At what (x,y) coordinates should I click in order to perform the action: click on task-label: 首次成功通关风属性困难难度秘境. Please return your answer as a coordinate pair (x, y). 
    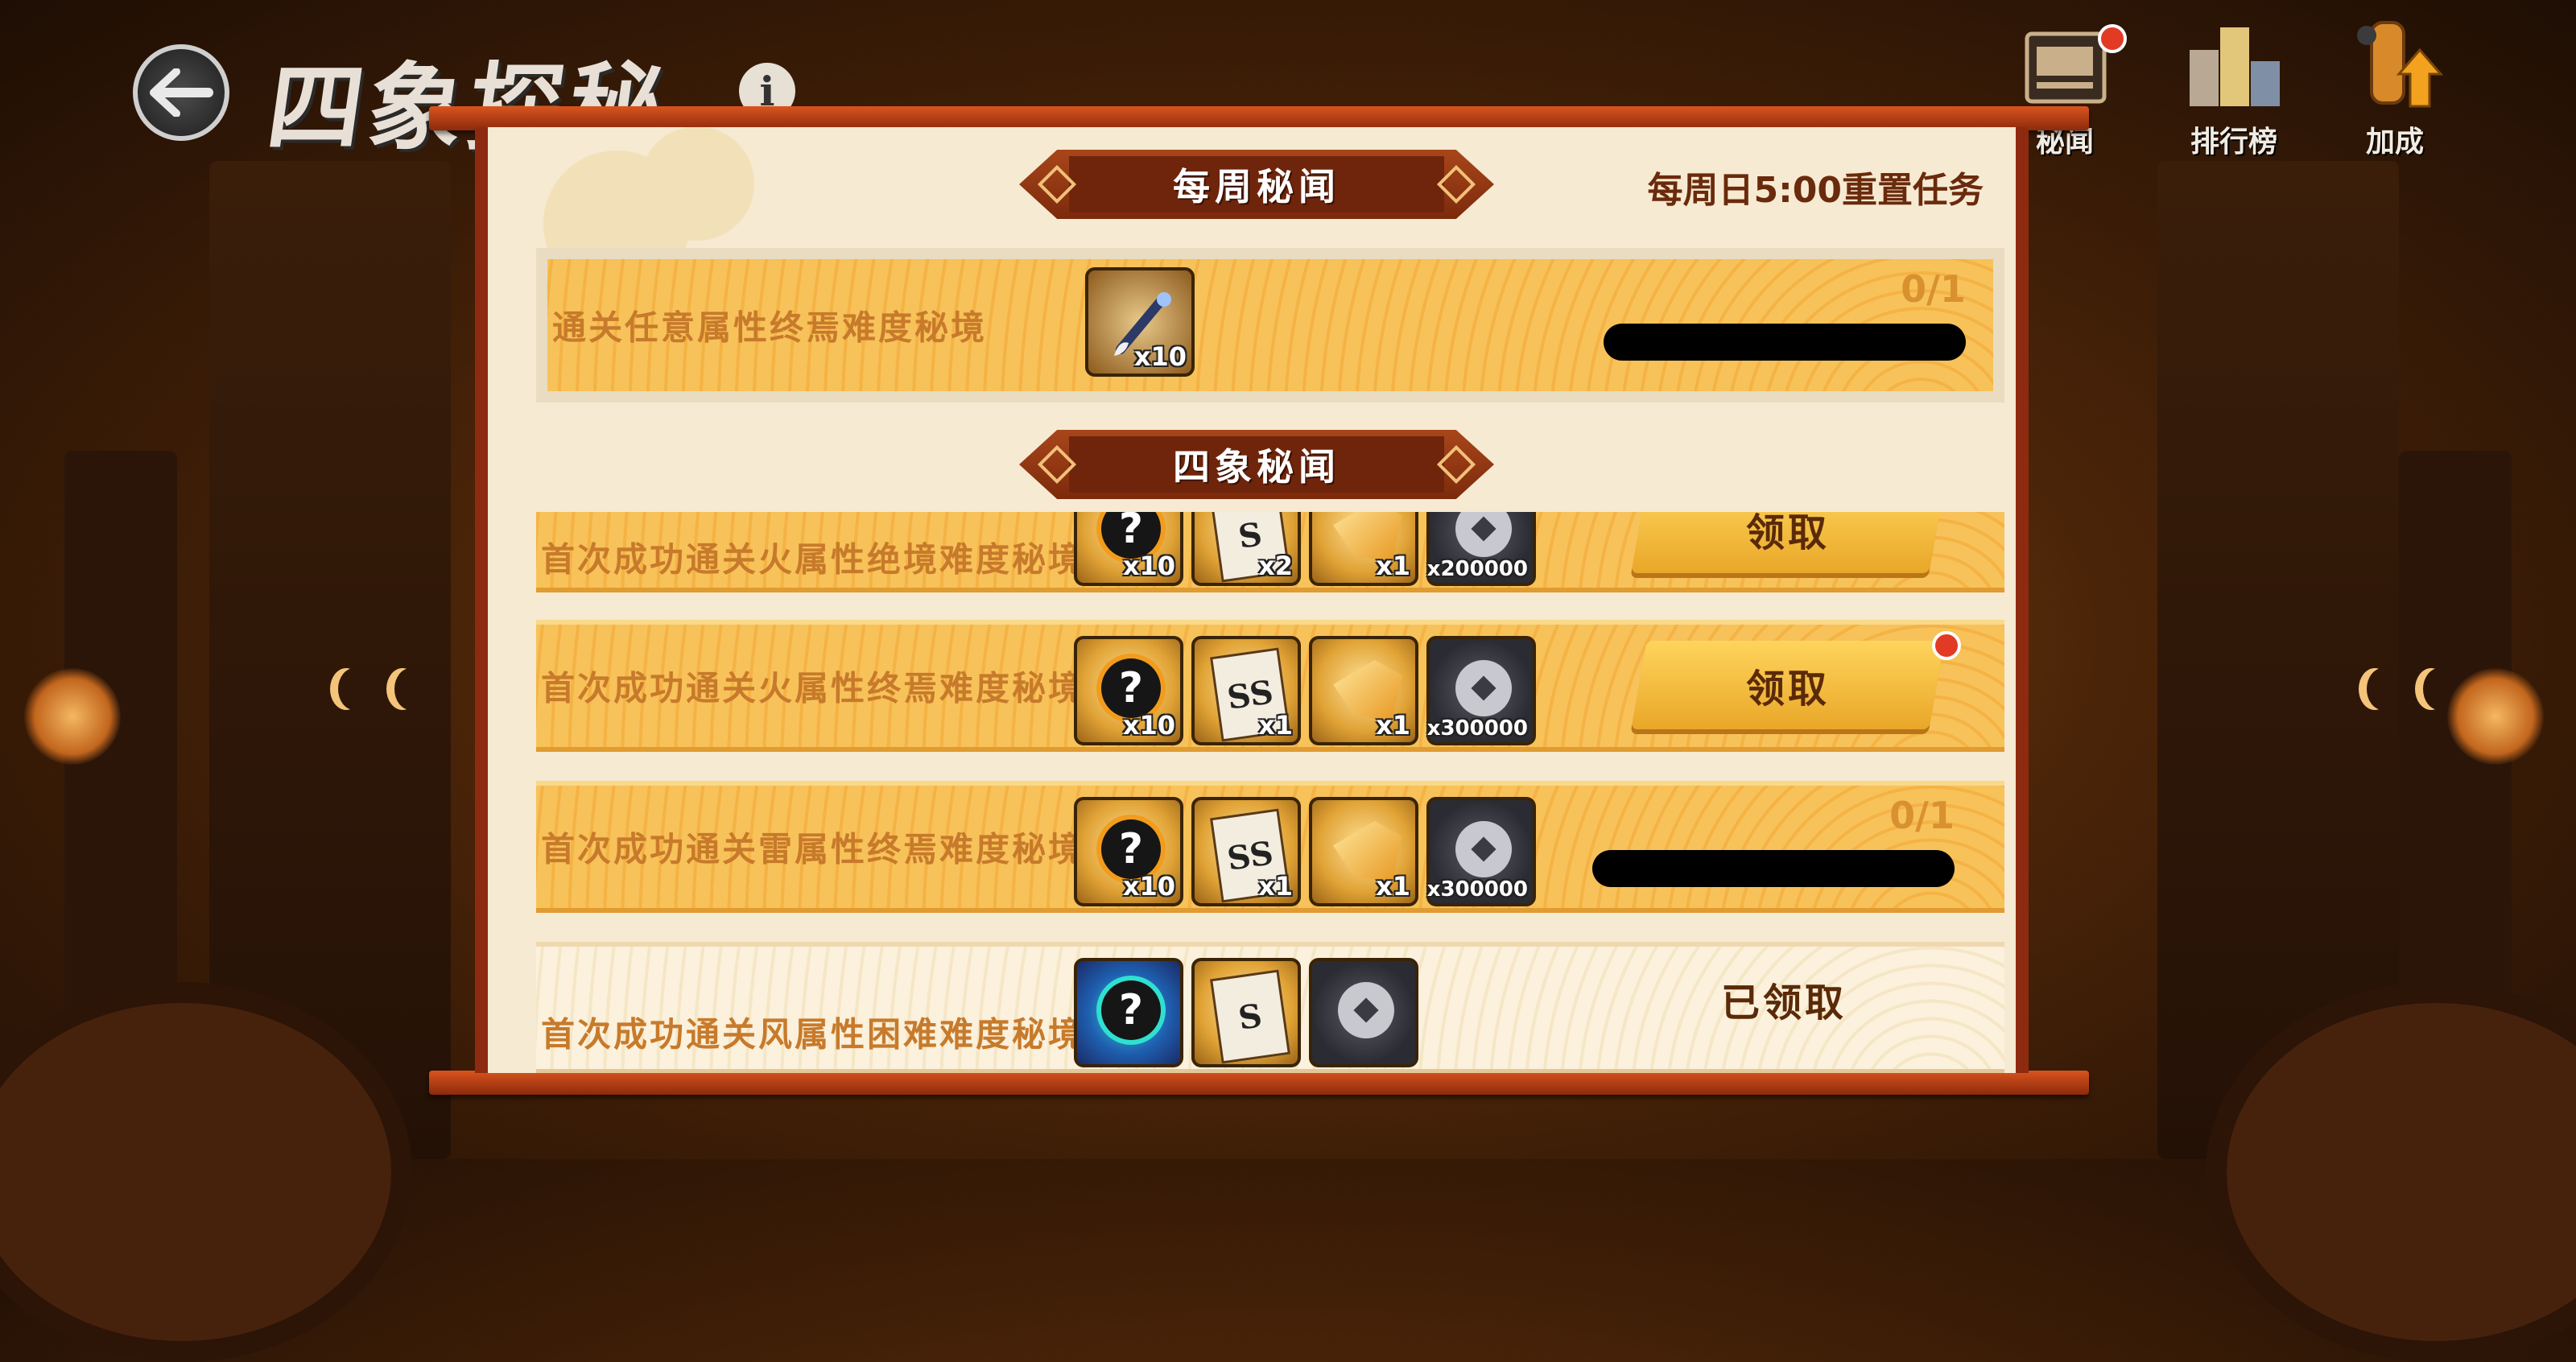
    Looking at the image, I should click on (813, 1034).